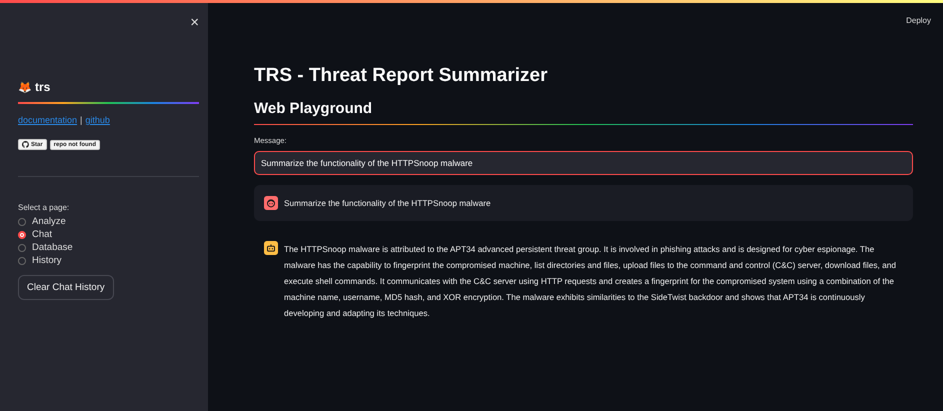  What do you see at coordinates (918, 20) in the screenshot?
I see `deploy-button: Deploy` at bounding box center [918, 20].